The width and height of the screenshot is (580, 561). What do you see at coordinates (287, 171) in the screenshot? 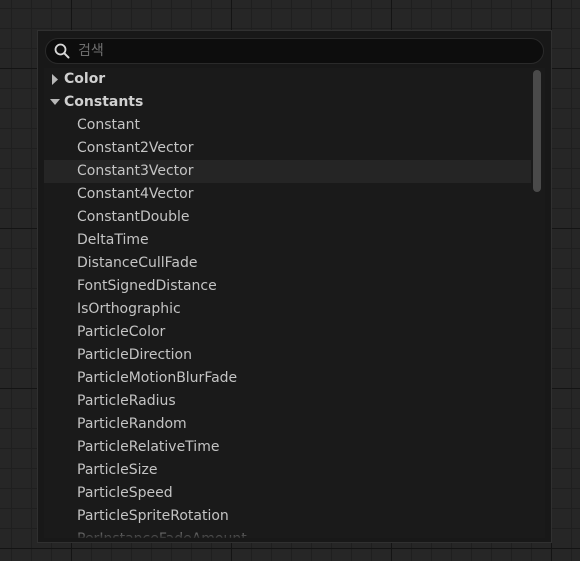
I see `list-item: Constant3Vector` at bounding box center [287, 171].